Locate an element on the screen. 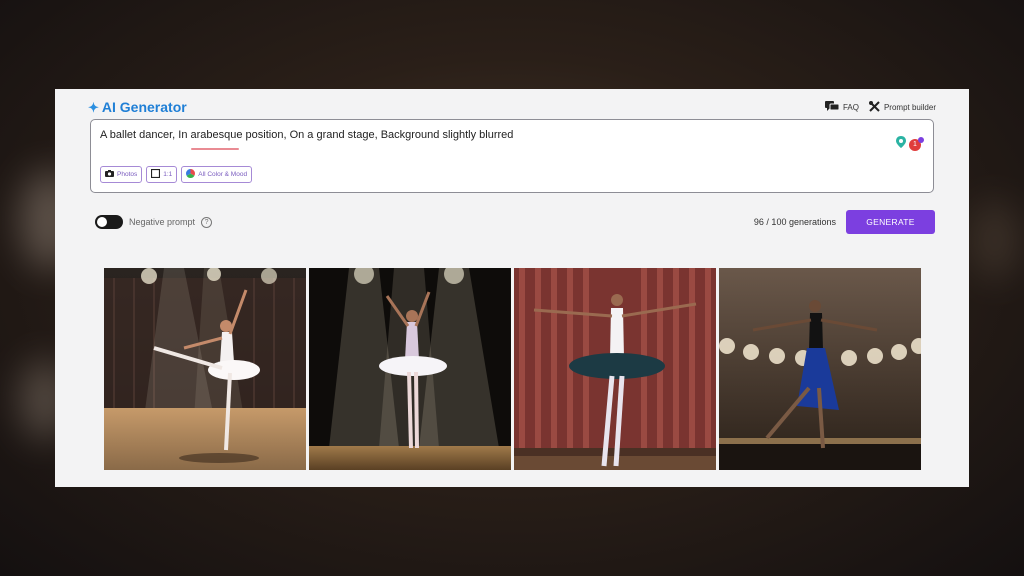 The width and height of the screenshot is (1024, 576). faq-link: FAQ is located at coordinates (841, 107).